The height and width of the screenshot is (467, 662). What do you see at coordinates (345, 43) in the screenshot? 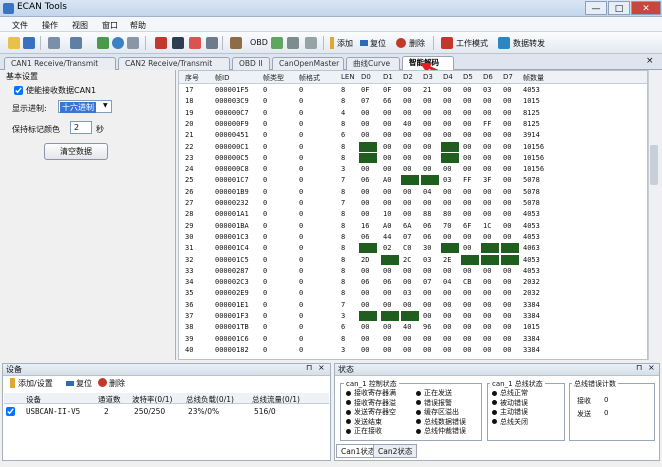
I see `add-button: 添加` at bounding box center [345, 43].